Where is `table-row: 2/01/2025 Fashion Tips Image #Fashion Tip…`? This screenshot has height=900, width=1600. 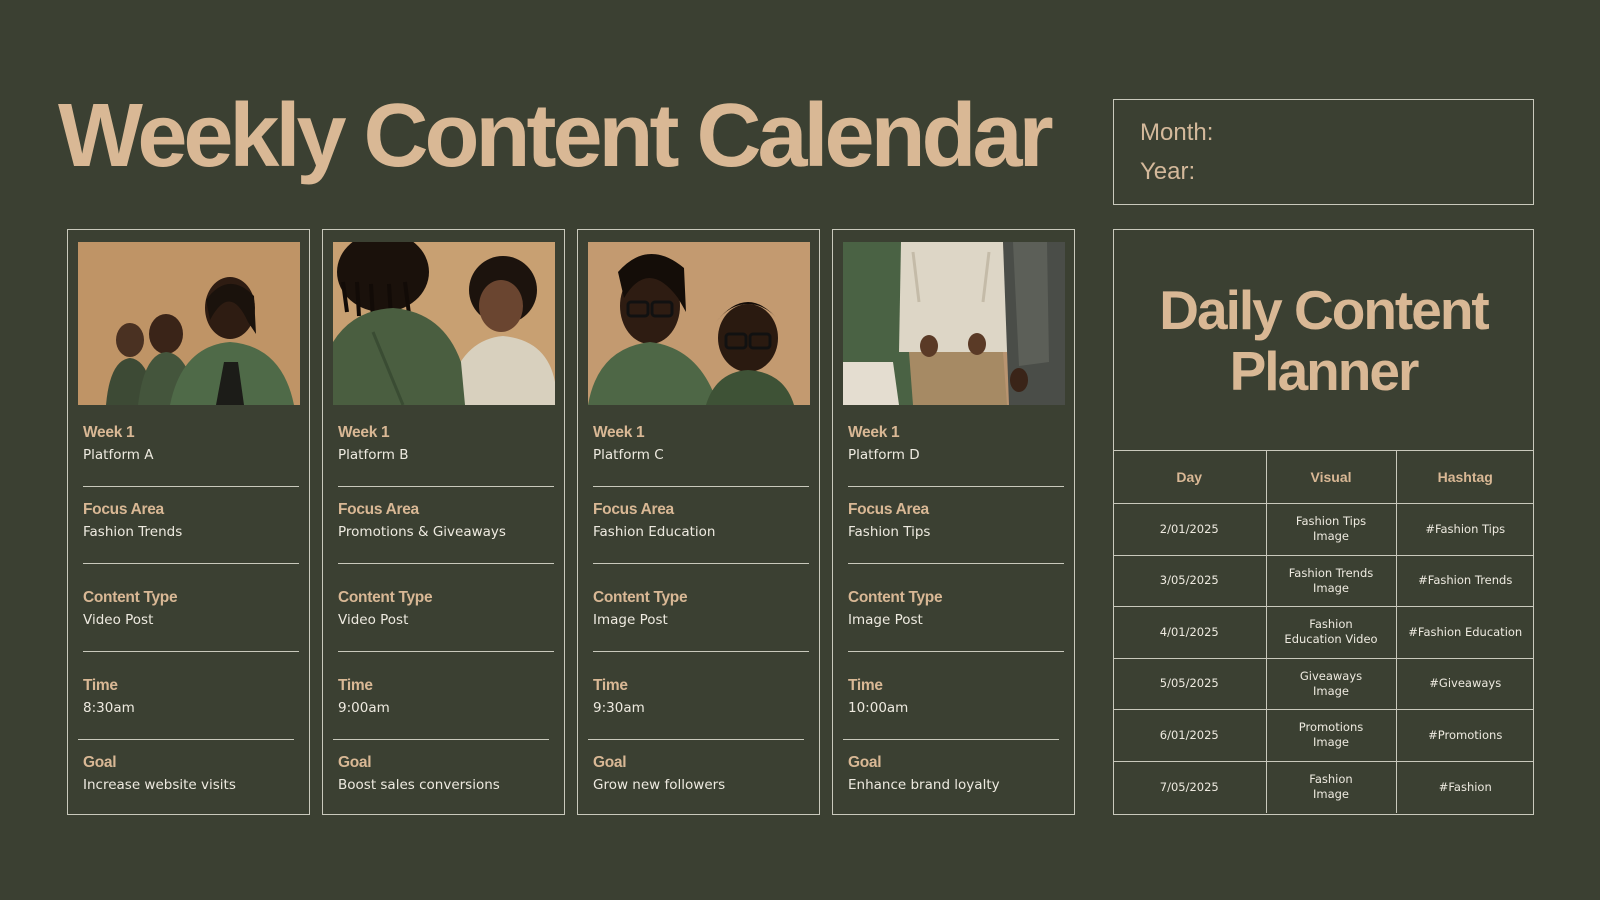 table-row: 2/01/2025 Fashion Tips Image #Fashion Tip… is located at coordinates (1323, 529).